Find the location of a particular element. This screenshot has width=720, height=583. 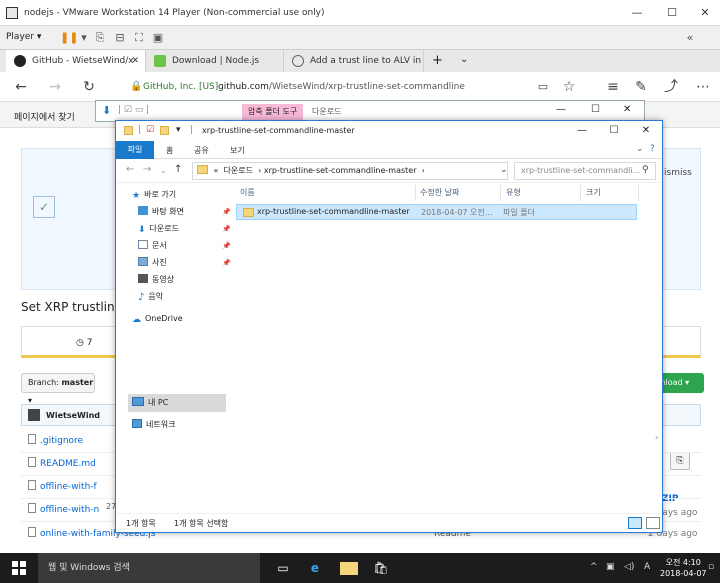

tab-github: GitHub - WietseWind/x ✕ is located at coordinates (76, 61).